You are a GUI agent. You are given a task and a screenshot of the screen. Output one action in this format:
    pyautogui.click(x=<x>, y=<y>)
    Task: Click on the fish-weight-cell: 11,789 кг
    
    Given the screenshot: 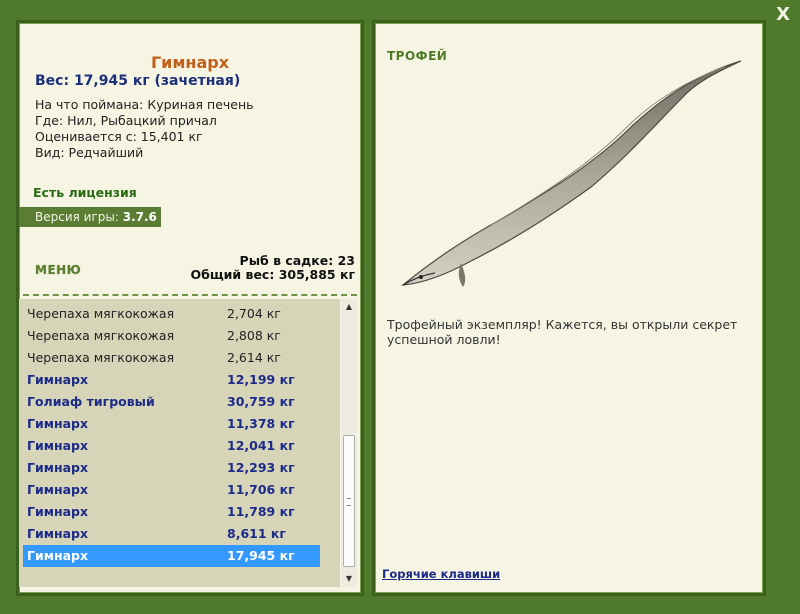 What is the action you would take?
    pyautogui.click(x=261, y=511)
    